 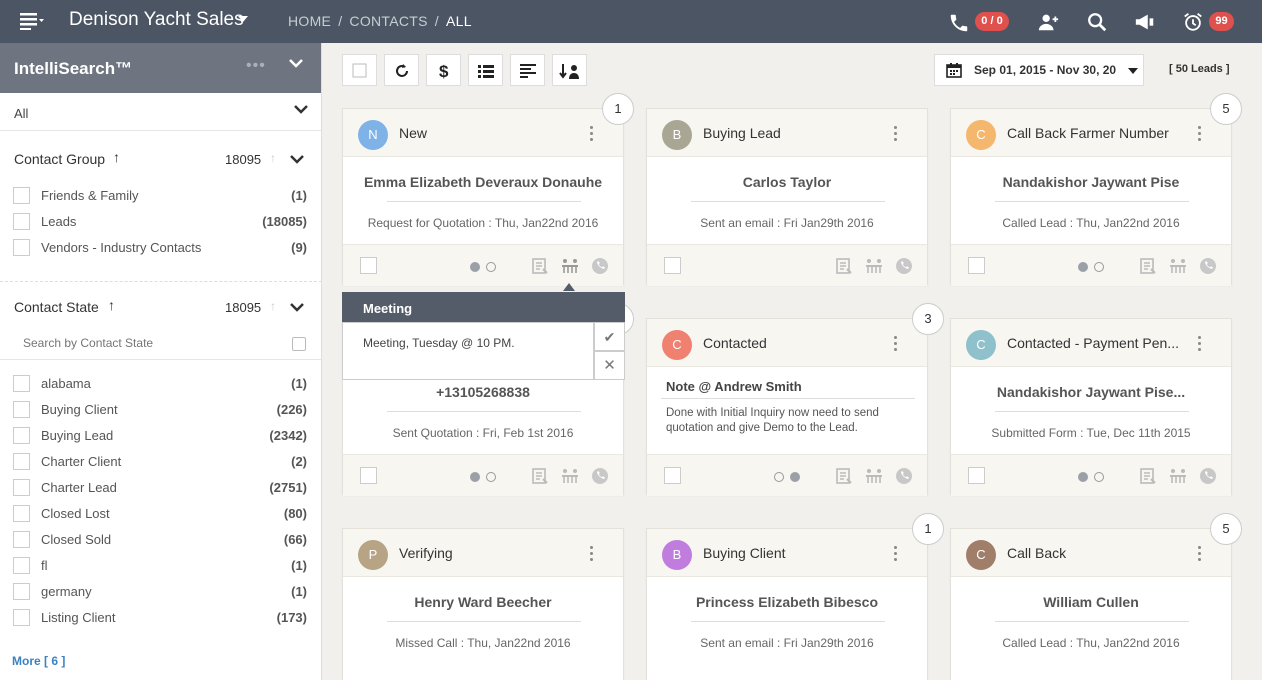 I want to click on breadcrumb-contacts: CONTACTS, so click(x=388, y=21).